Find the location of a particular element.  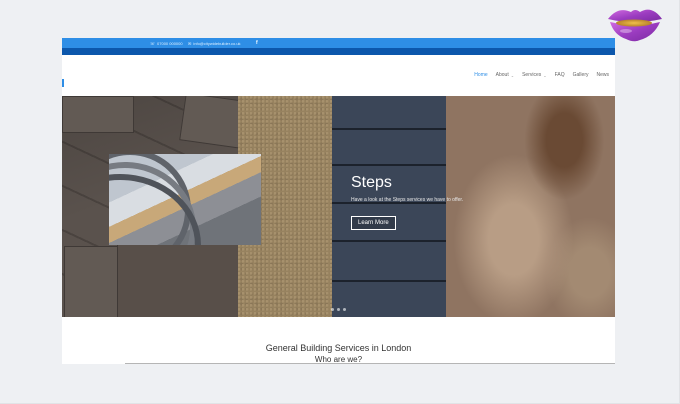

slider-pagination is located at coordinates (338, 309).